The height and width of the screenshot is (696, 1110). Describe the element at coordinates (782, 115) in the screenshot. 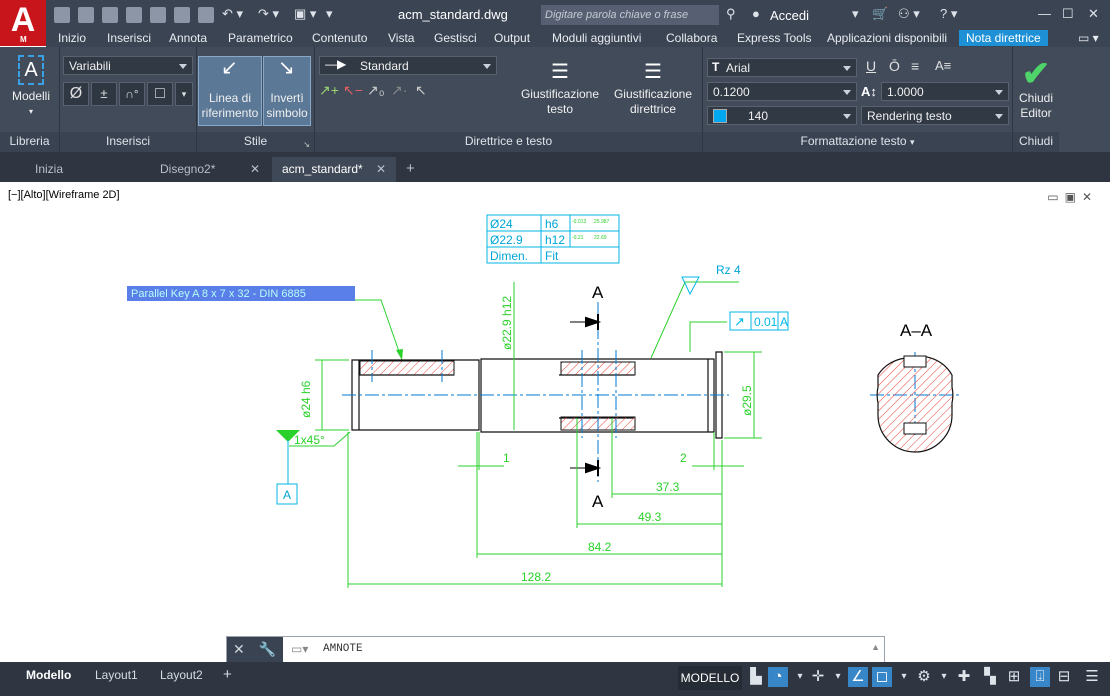

I see `text-color-combo: 140` at that location.